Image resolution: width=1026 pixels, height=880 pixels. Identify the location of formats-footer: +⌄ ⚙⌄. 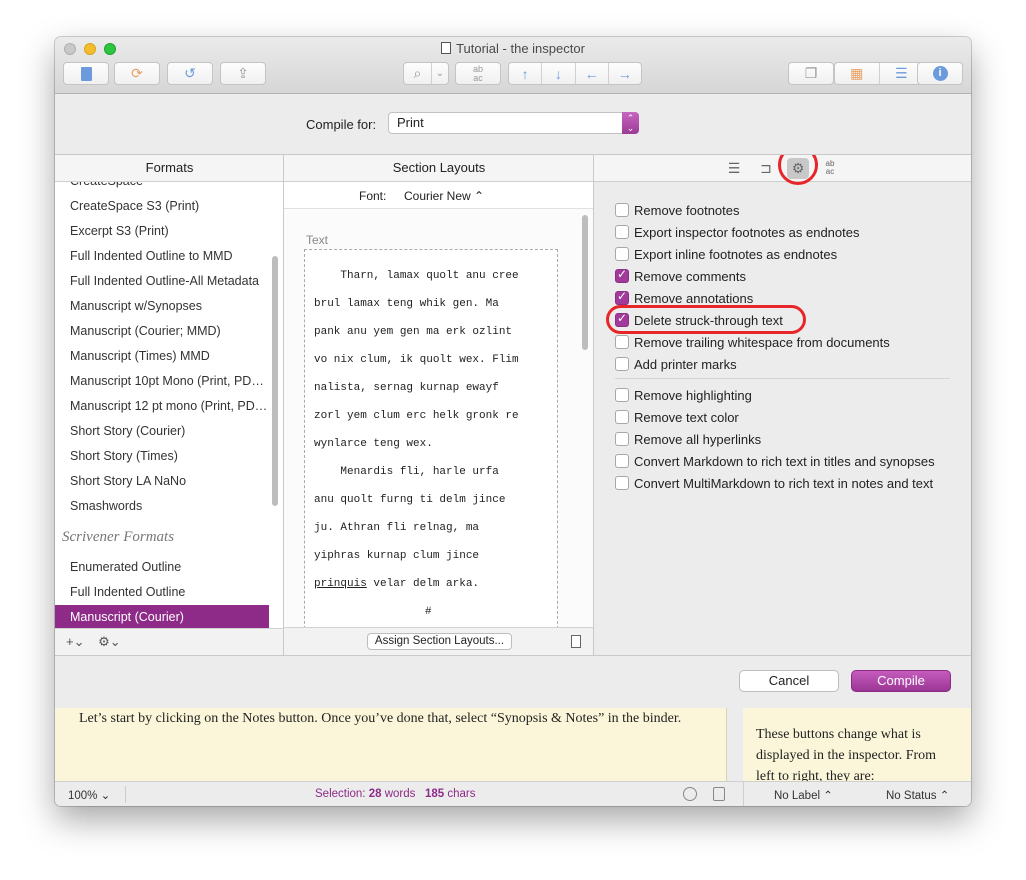
(169, 641).